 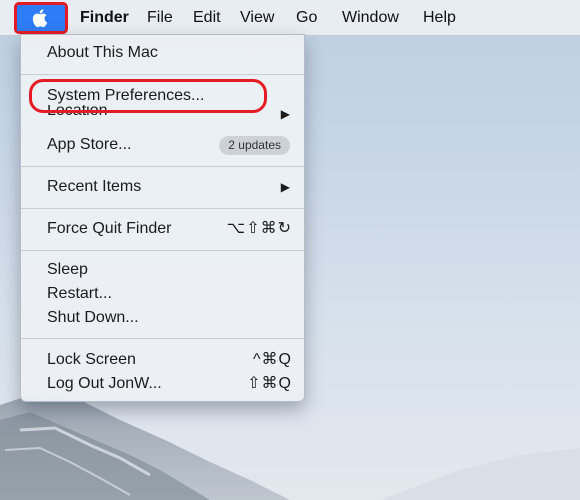 I want to click on menubar-item-go: Go, so click(x=306, y=18).